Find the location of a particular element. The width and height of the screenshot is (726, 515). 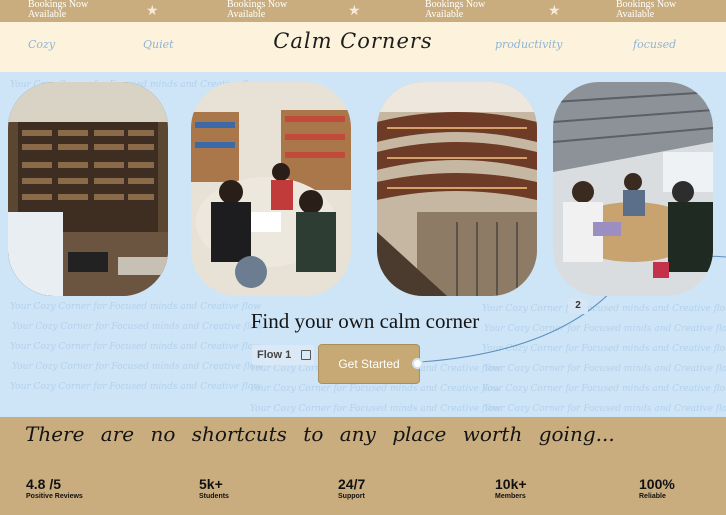

stat-item: 10k+ Members is located at coordinates (511, 488).